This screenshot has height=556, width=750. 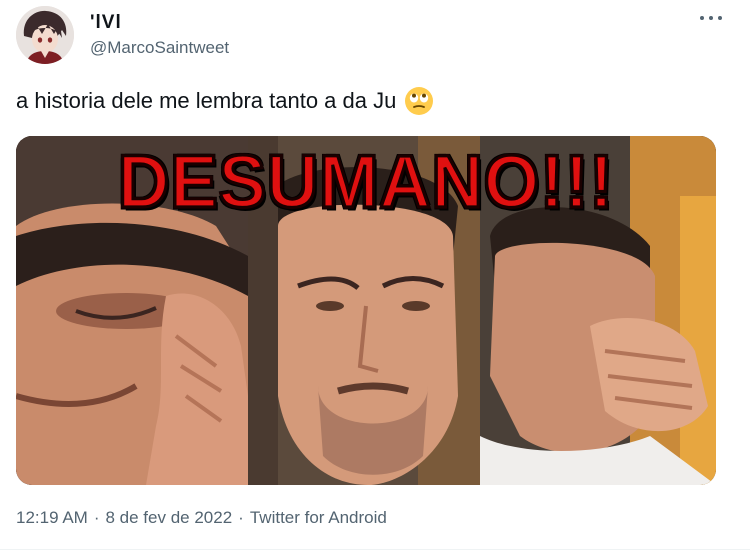 I want to click on more-options-icon, so click(x=711, y=18).